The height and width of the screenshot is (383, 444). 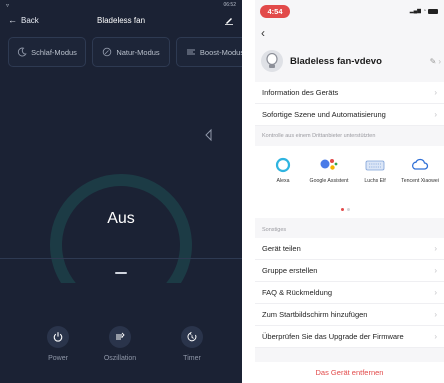 What do you see at coordinates (121, 273) in the screenshot?
I see `drag-handle` at bounding box center [121, 273].